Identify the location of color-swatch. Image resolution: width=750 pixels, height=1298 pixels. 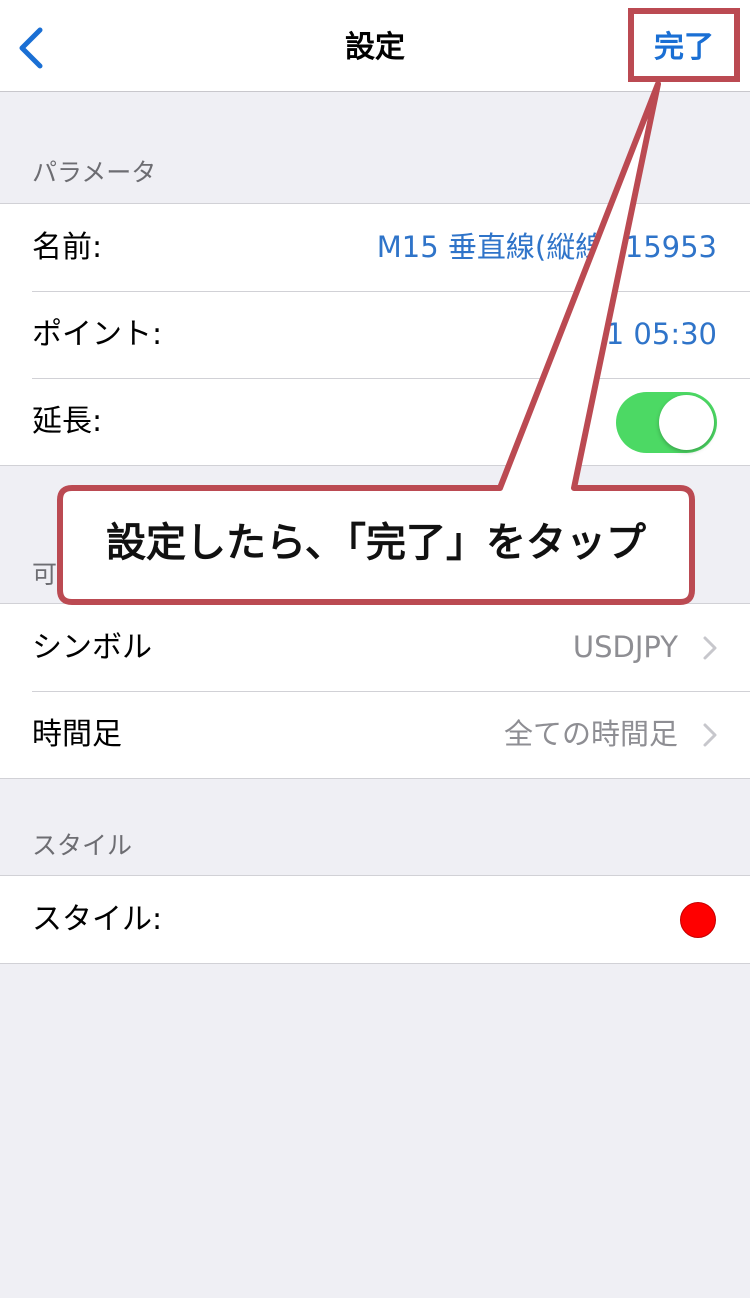
(698, 920).